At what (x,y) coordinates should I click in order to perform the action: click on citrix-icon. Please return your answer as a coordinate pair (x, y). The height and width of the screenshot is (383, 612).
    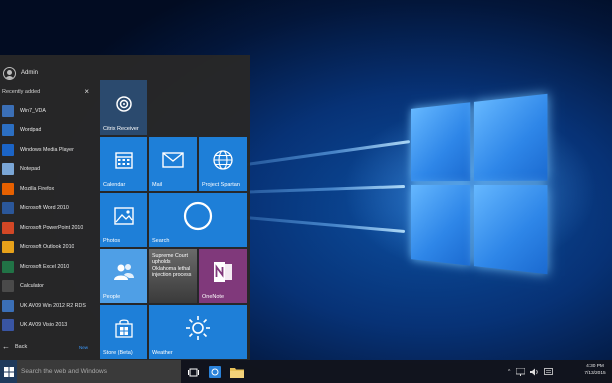
    Looking at the image, I should click on (123, 103).